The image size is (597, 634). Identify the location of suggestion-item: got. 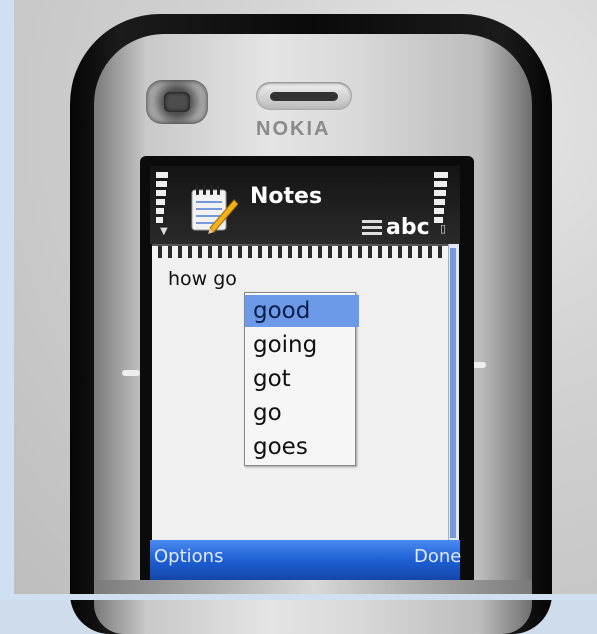
(302, 379).